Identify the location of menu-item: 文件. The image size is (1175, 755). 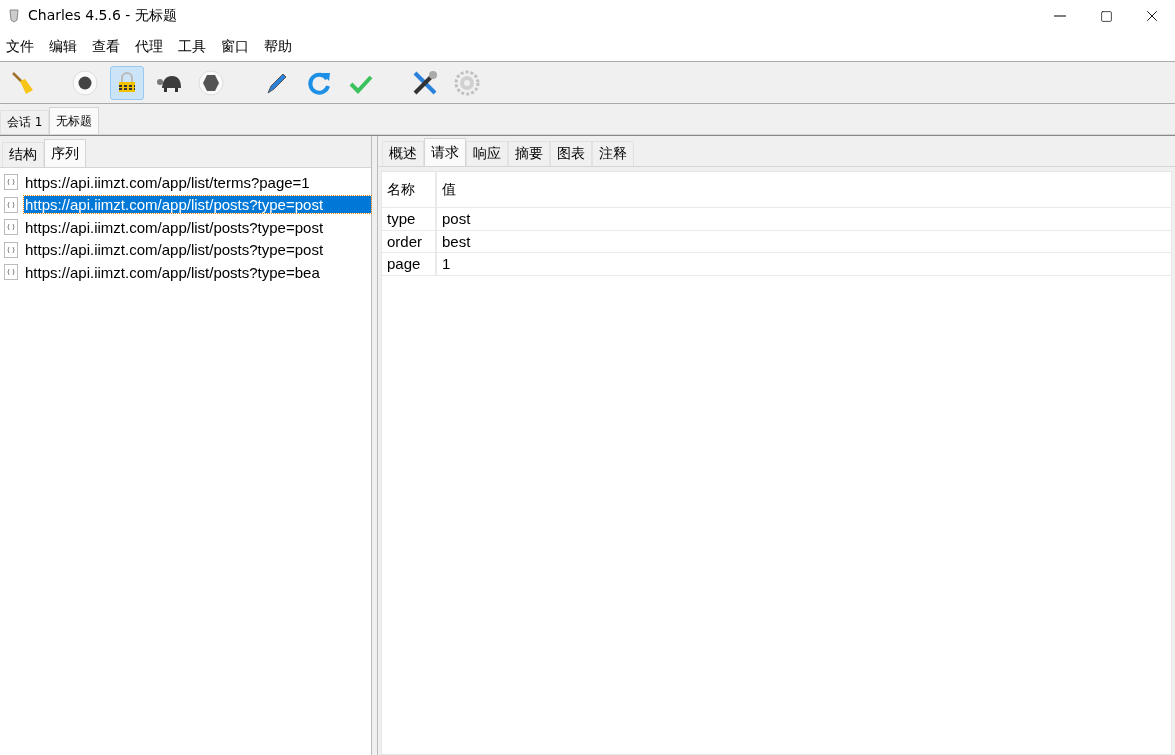
(20, 46).